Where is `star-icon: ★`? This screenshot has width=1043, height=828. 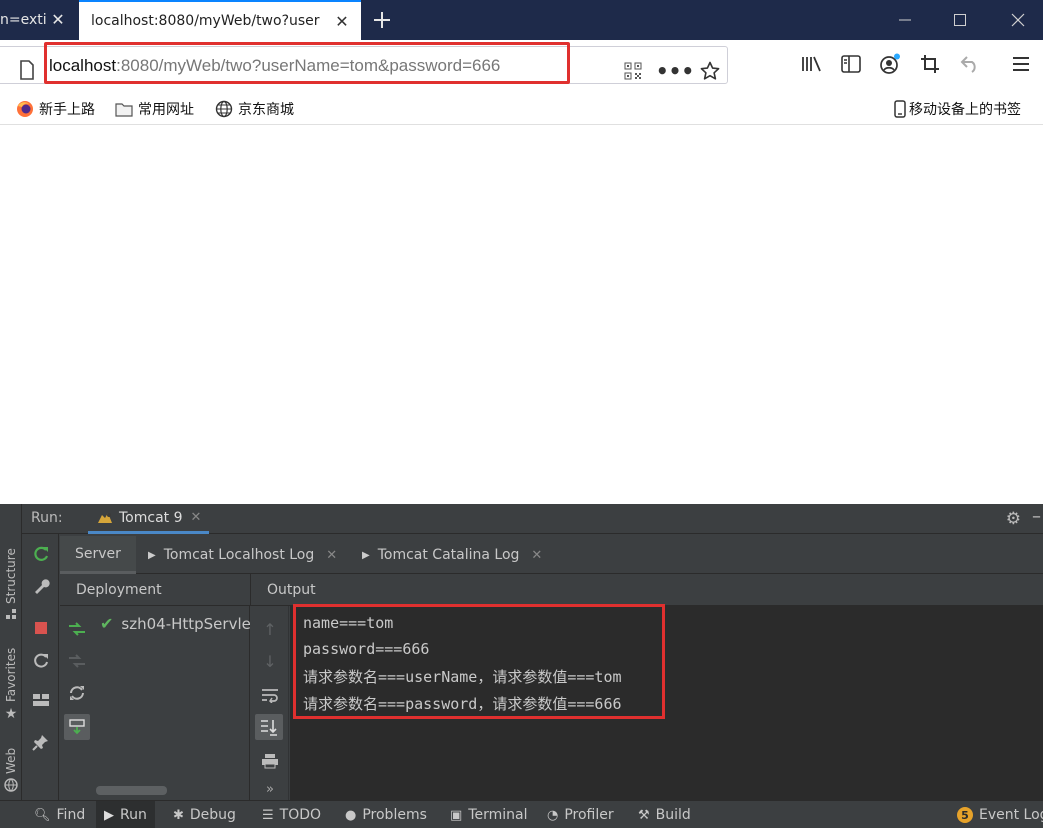
star-icon: ★ is located at coordinates (11, 714).